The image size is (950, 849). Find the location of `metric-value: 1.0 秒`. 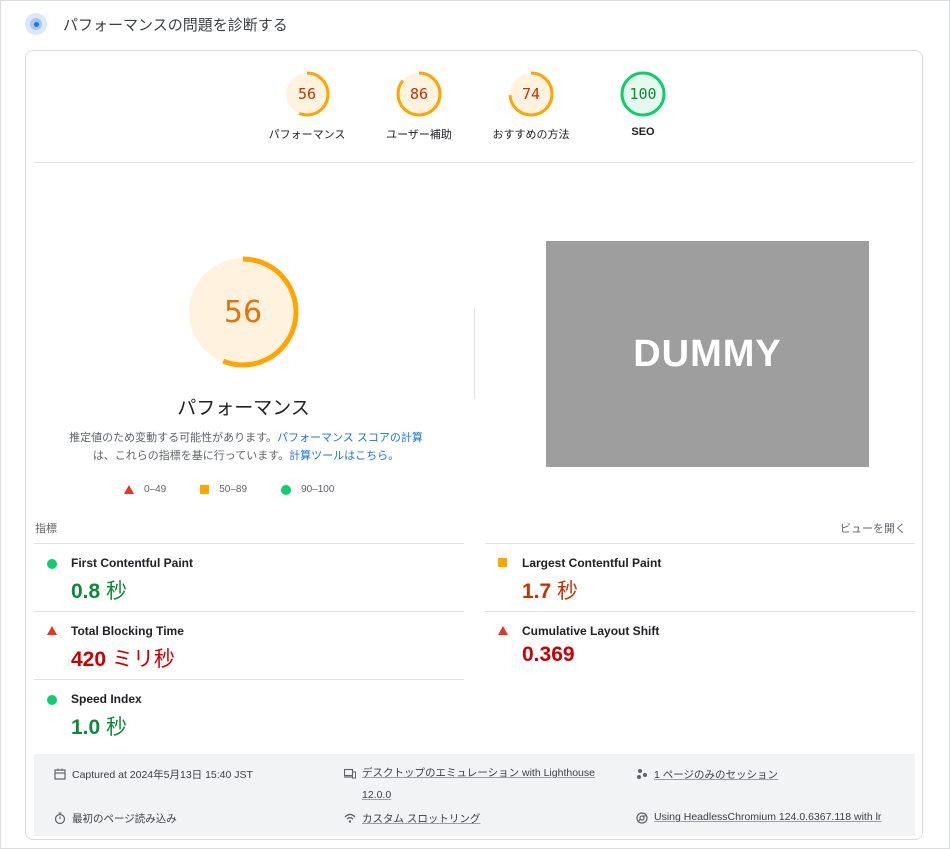

metric-value: 1.0 秒 is located at coordinates (99, 727).